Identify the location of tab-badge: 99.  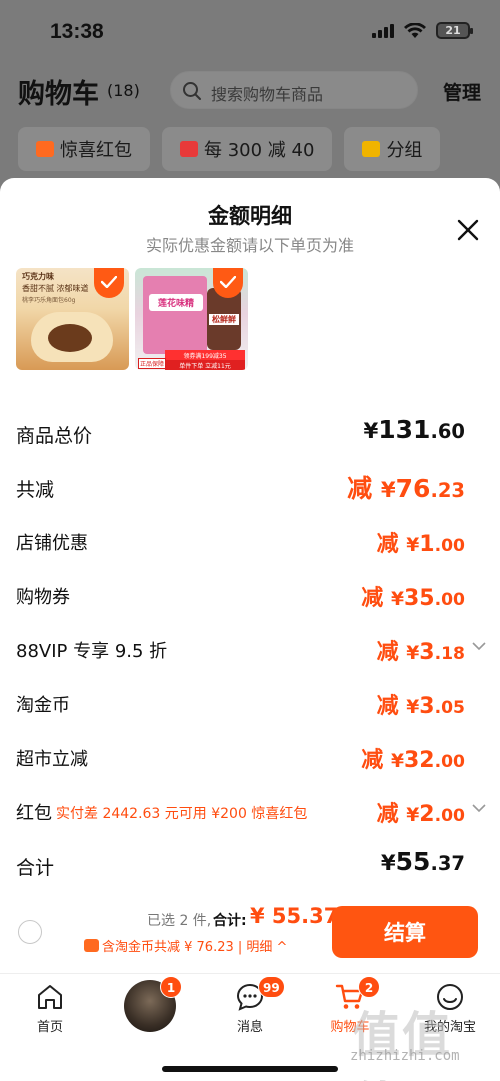
(271, 987).